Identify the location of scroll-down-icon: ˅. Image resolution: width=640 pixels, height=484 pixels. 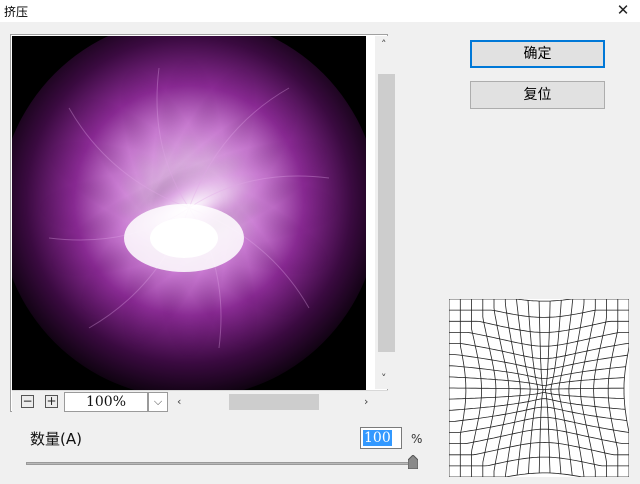
(384, 378).